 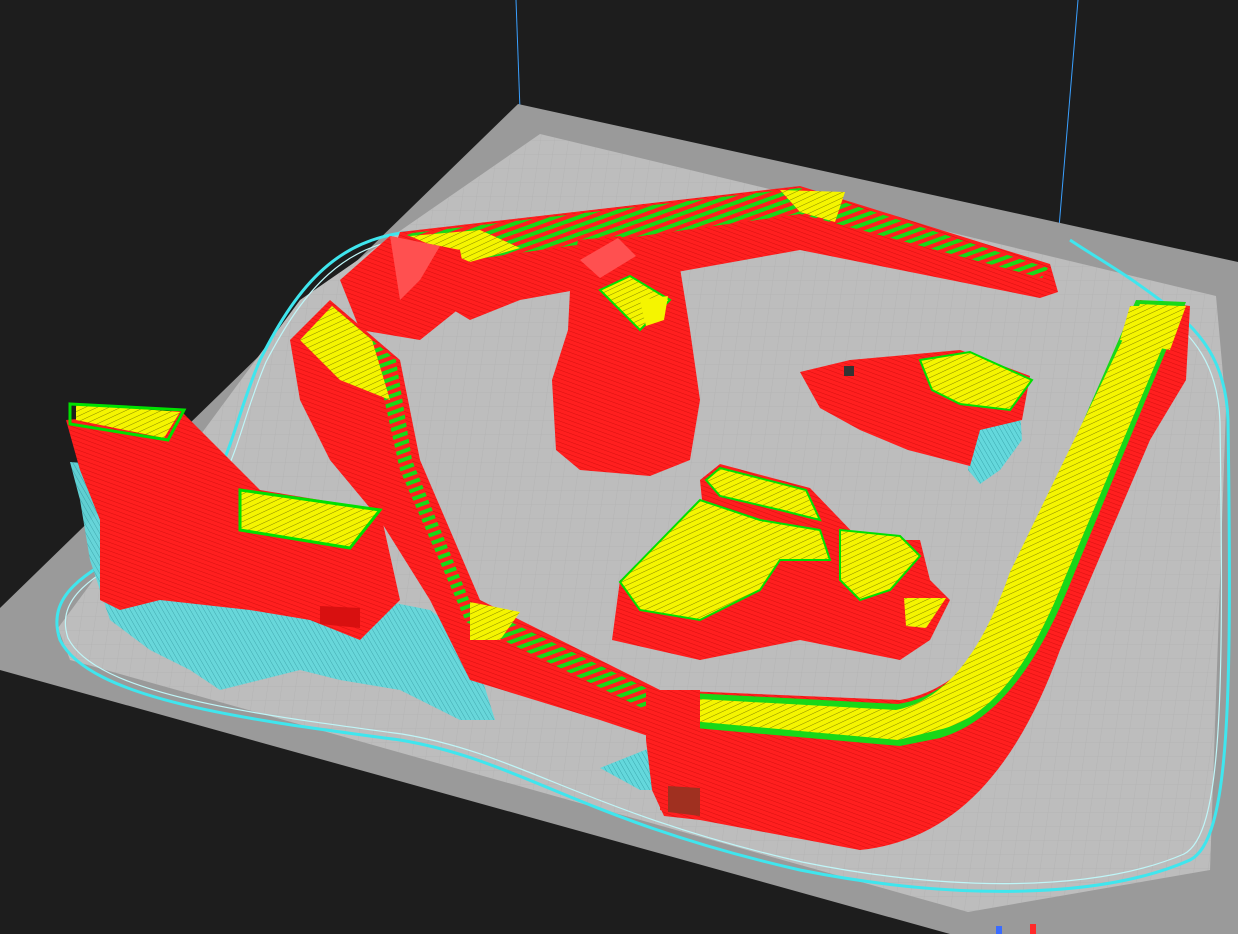 What do you see at coordinates (999, 930) in the screenshot?
I see `axis-x-icon` at bounding box center [999, 930].